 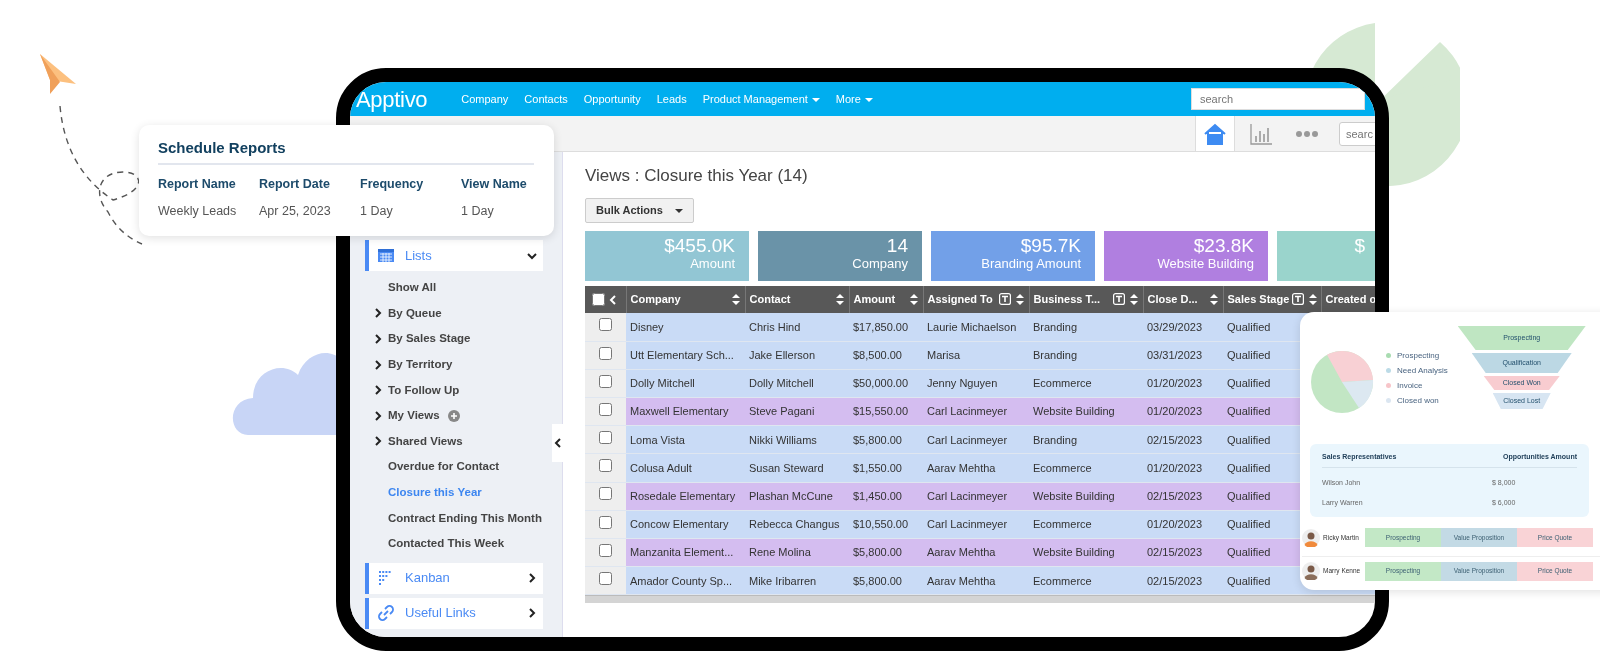 I want to click on sidebar-item: By Sales Stage, so click(x=418, y=339).